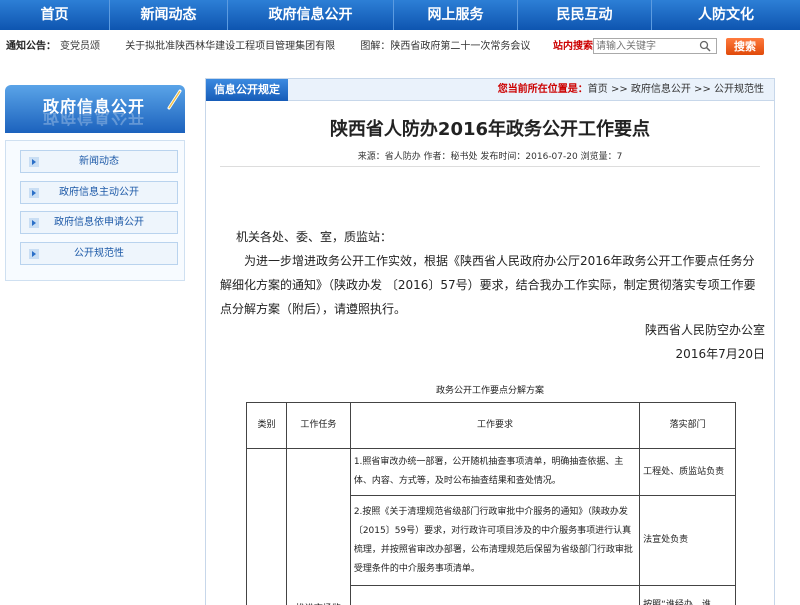 The height and width of the screenshot is (605, 800). I want to click on table-header: 落实部门, so click(687, 425).